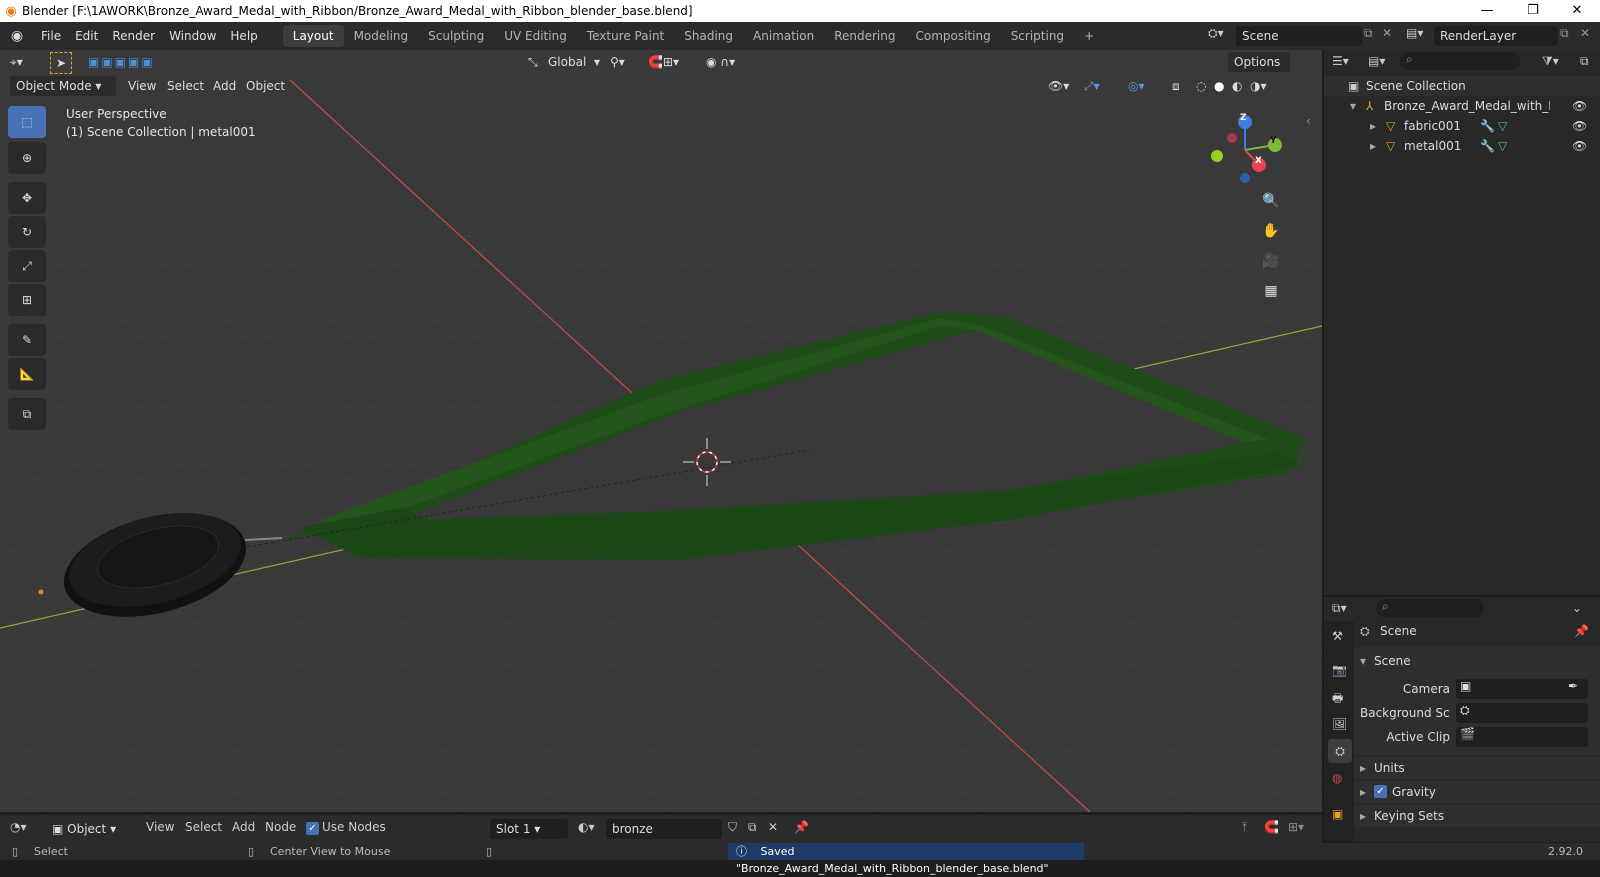 Image resolution: width=1600 pixels, height=877 pixels. Describe the element at coordinates (1577, 608) in the screenshot. I see `chevron-down-icon: ⌄` at that location.